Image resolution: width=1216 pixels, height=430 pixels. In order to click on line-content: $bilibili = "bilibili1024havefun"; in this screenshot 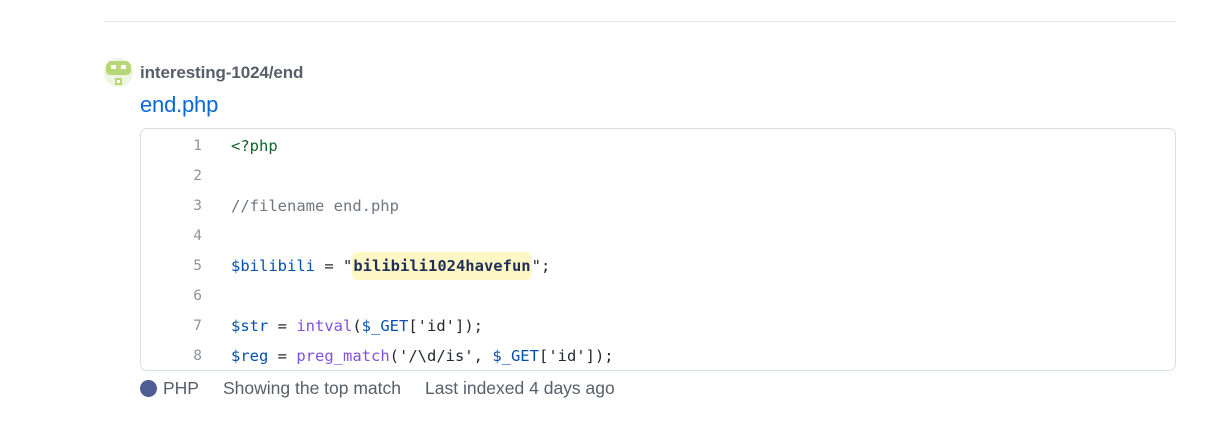, I will do `click(391, 266)`.